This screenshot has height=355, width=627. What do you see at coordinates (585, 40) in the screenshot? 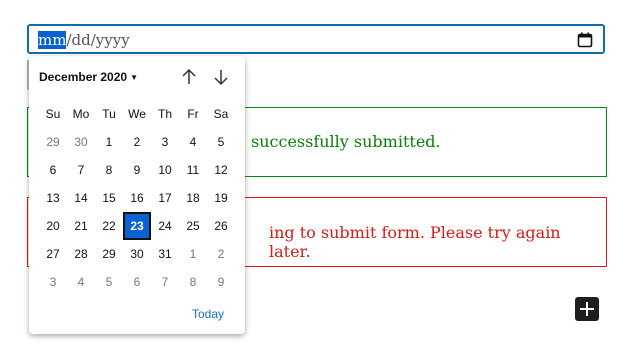
I see `calendar-icon` at bounding box center [585, 40].